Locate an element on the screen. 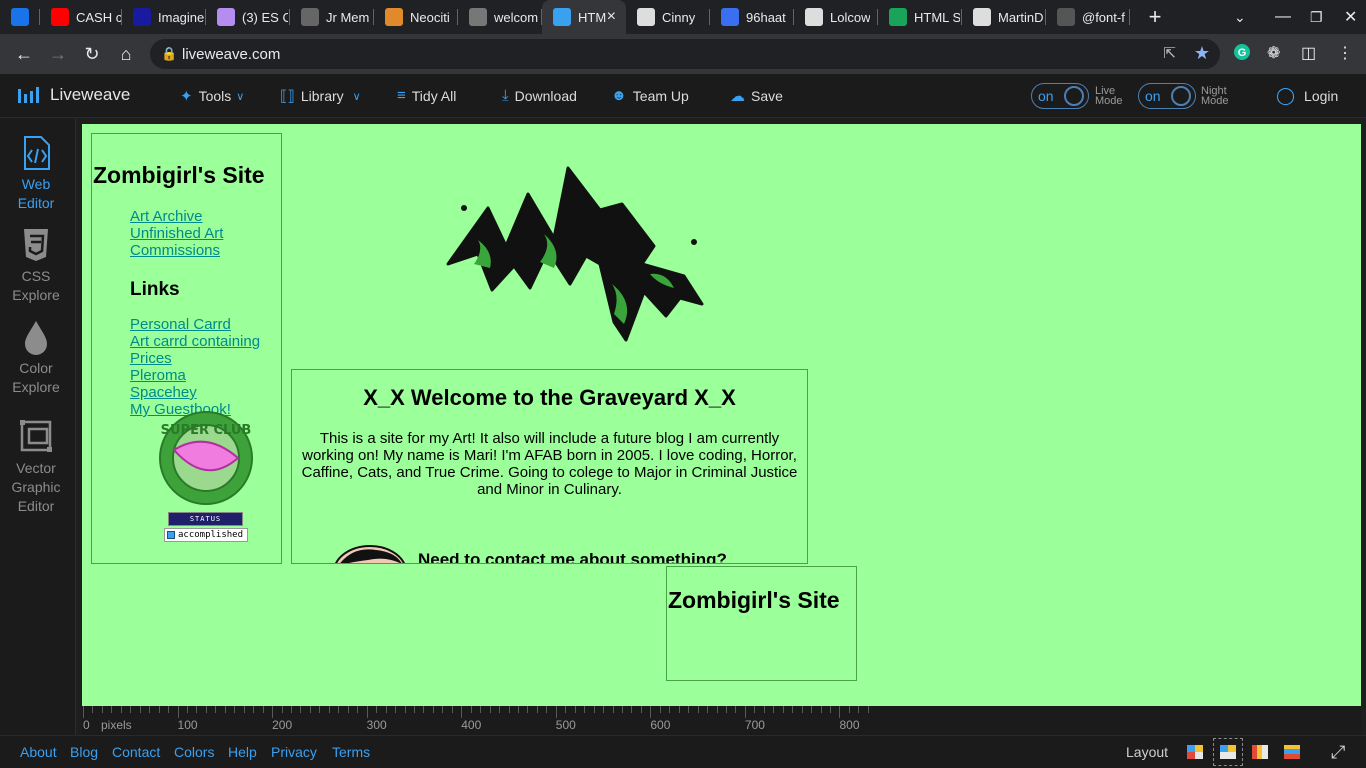 The height and width of the screenshot is (768, 1366). browser-tab: HTM × is located at coordinates (584, 17).